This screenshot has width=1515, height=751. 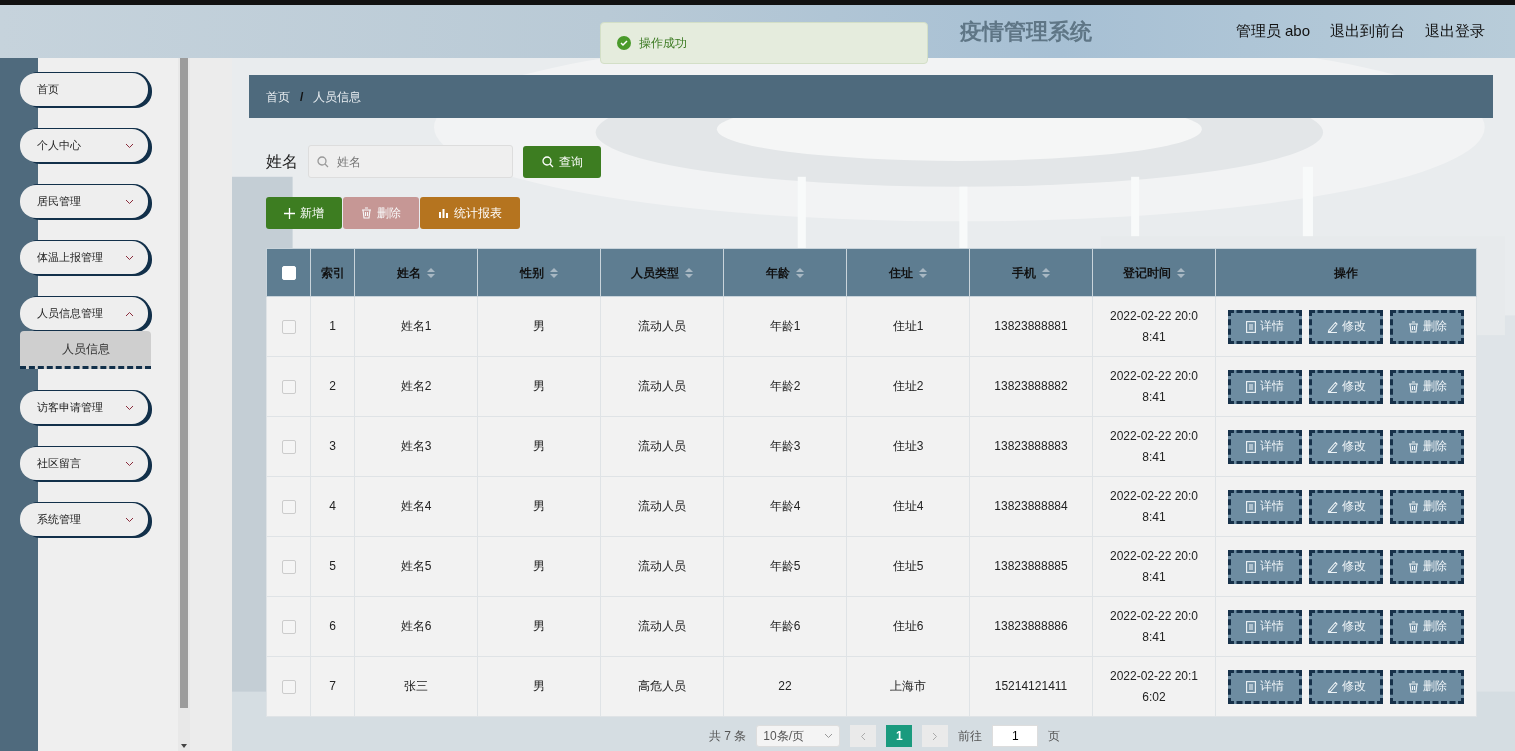 I want to click on table-cell-text: 姓名2, so click(x=416, y=387).